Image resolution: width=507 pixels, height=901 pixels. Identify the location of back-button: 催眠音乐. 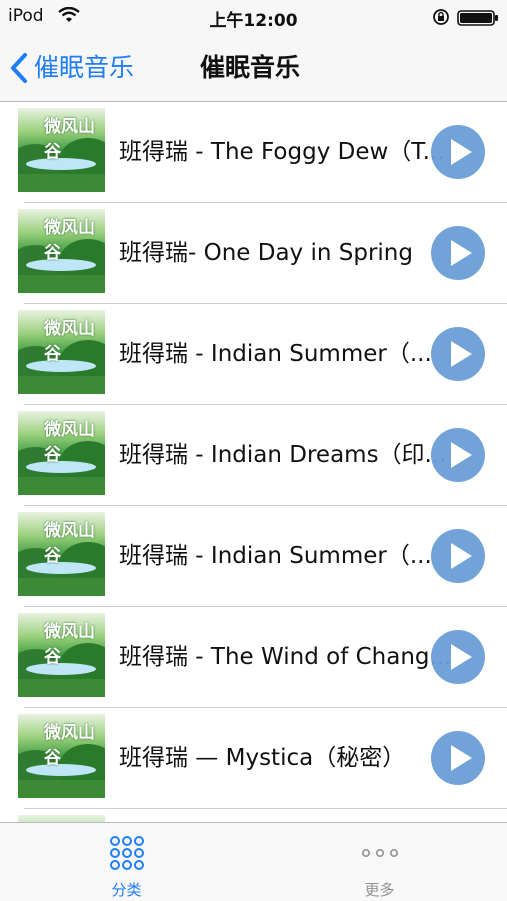
(72, 68).